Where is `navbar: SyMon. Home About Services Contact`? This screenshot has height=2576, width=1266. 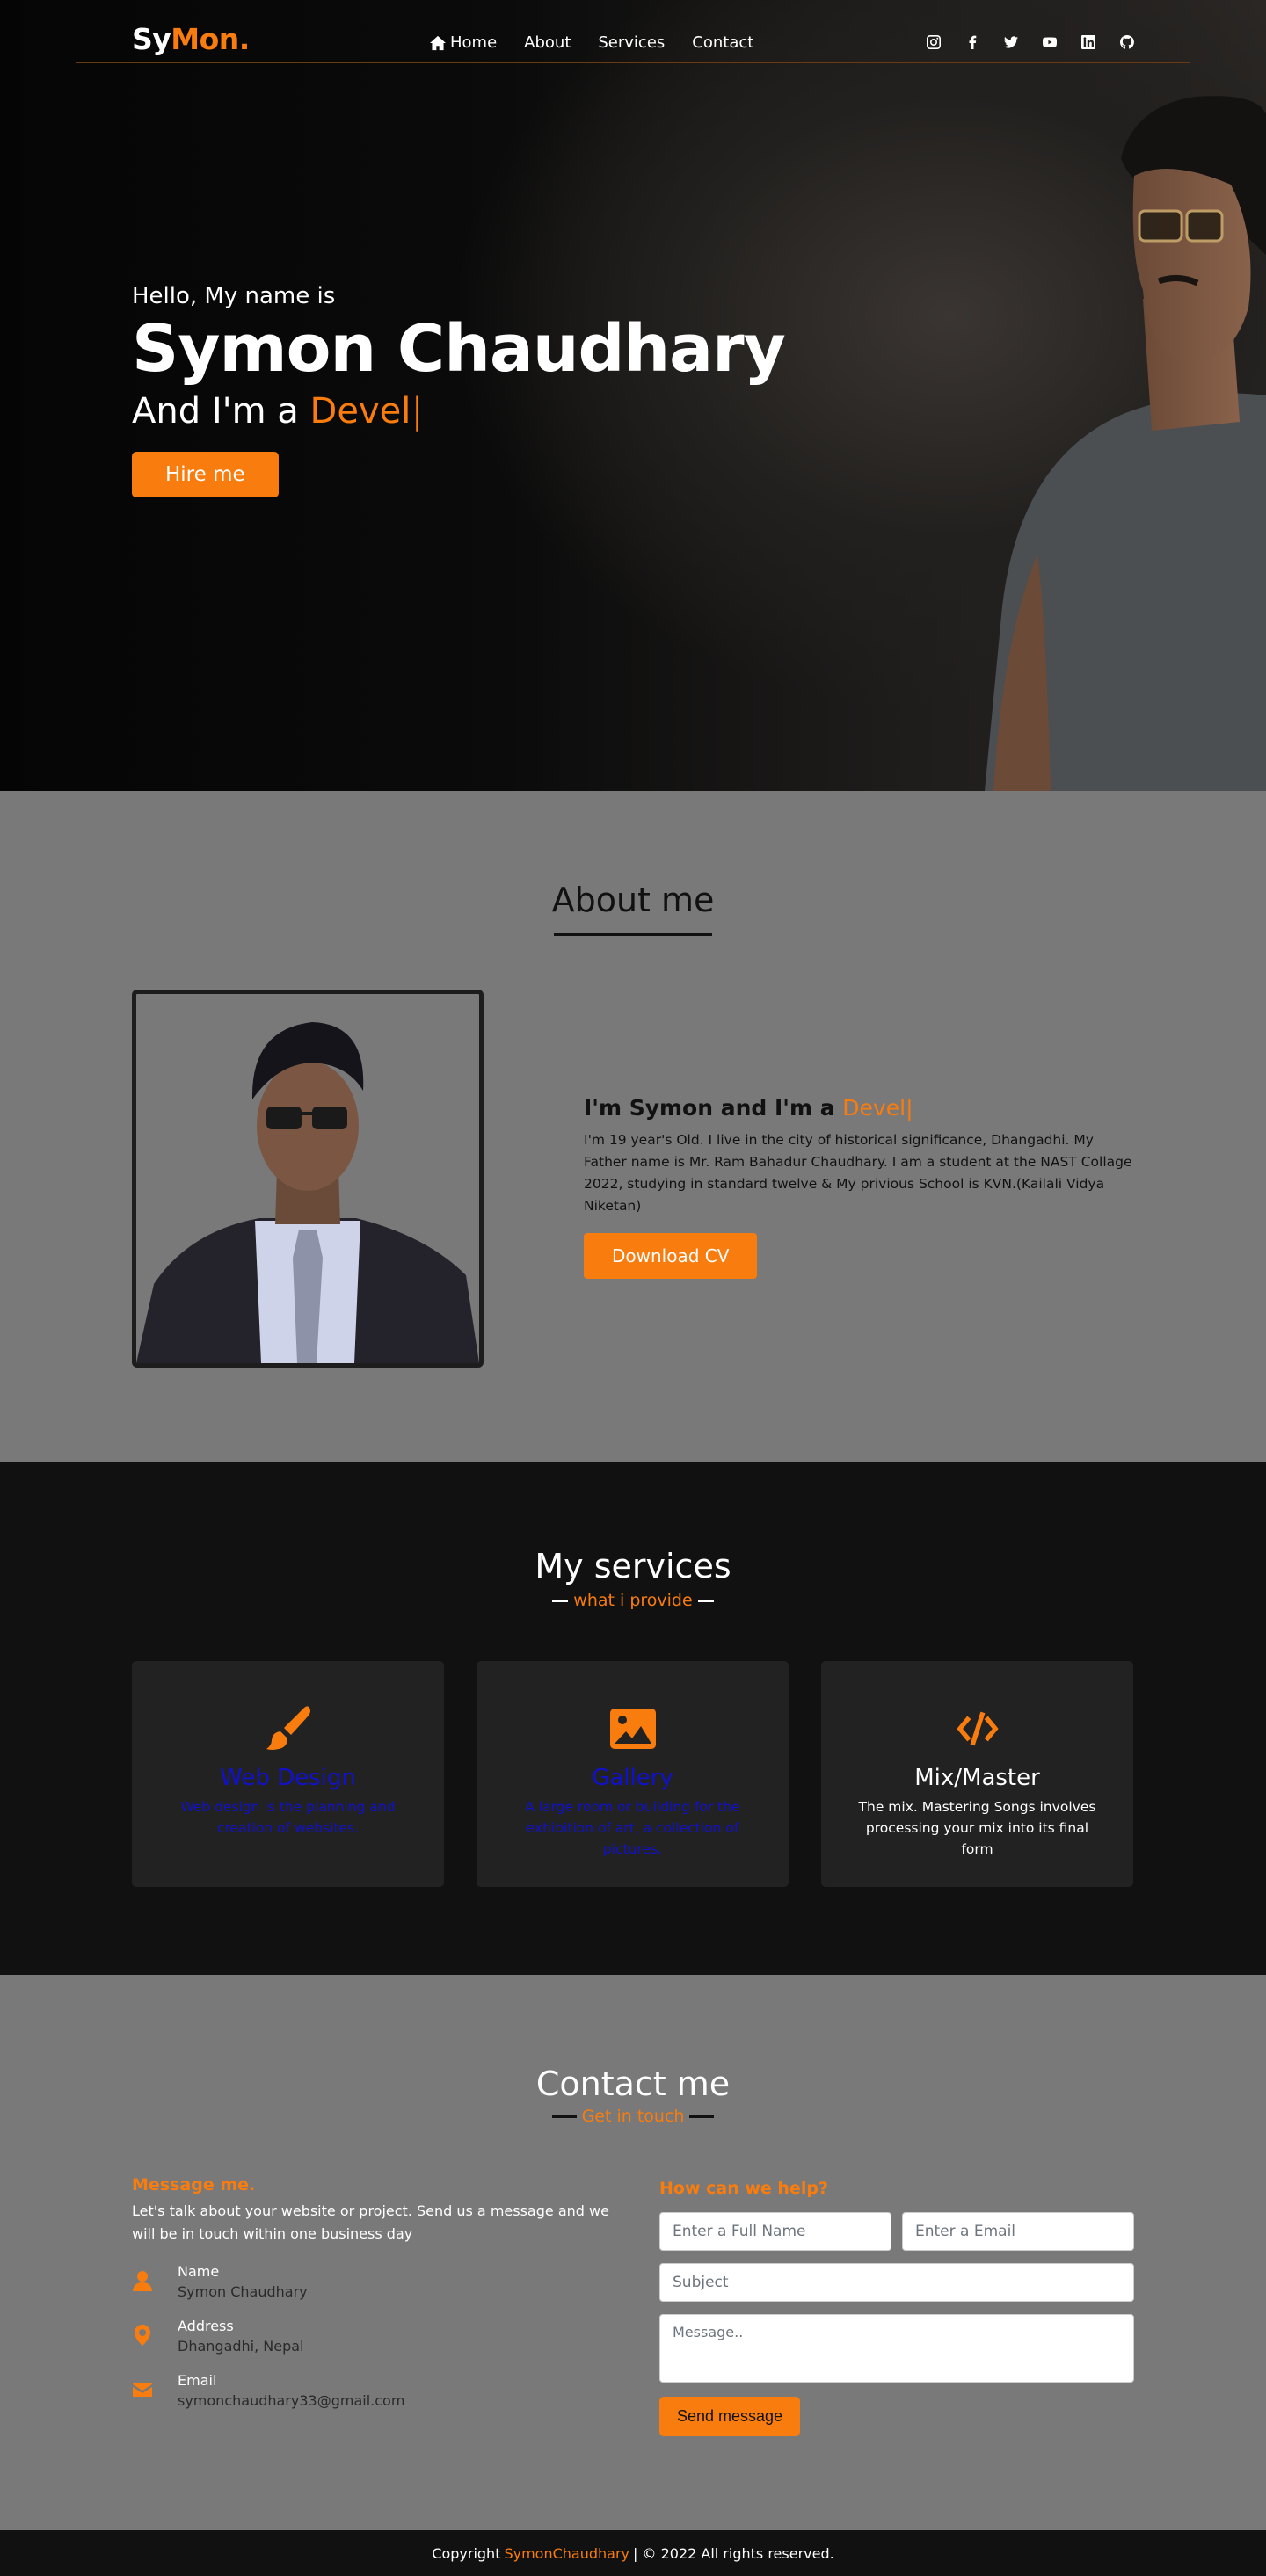
navbar: SyMon. Home About Services Contact is located at coordinates (633, 31).